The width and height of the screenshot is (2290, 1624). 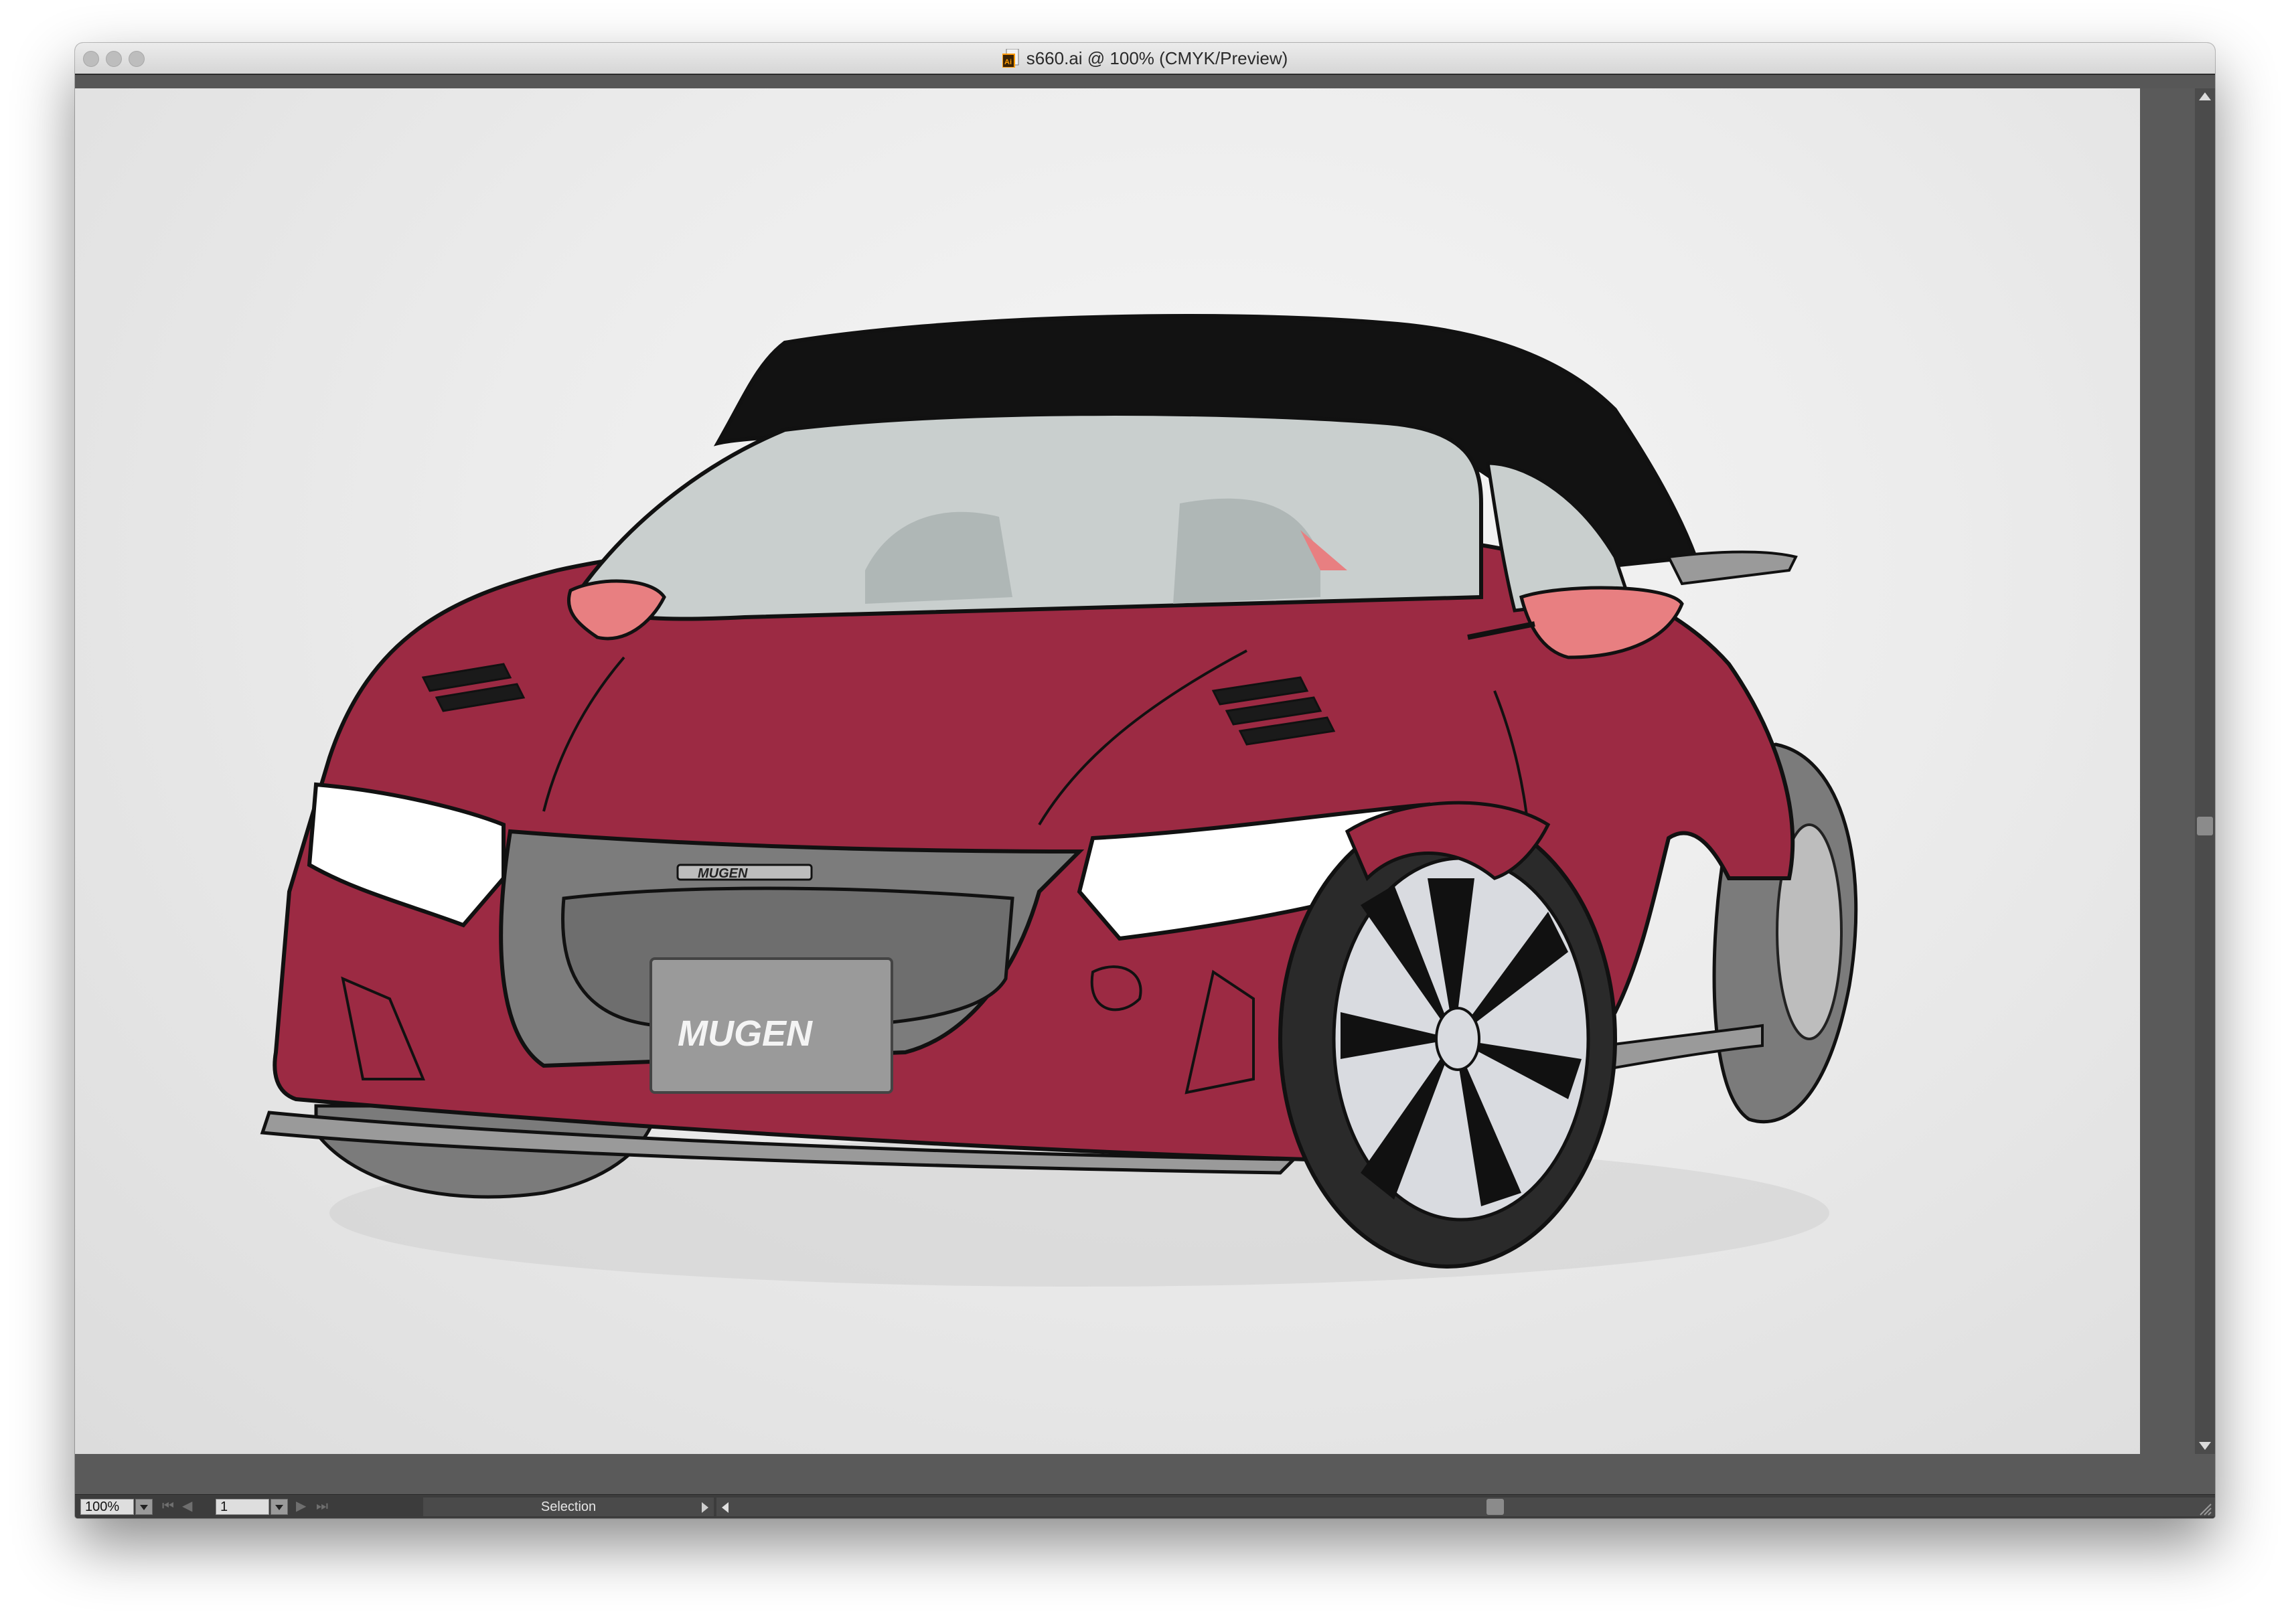 I want to click on rear-spoiler, so click(x=1732, y=568).